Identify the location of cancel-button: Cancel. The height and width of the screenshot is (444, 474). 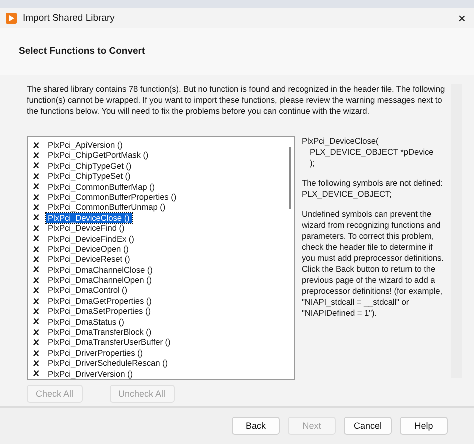
(368, 426).